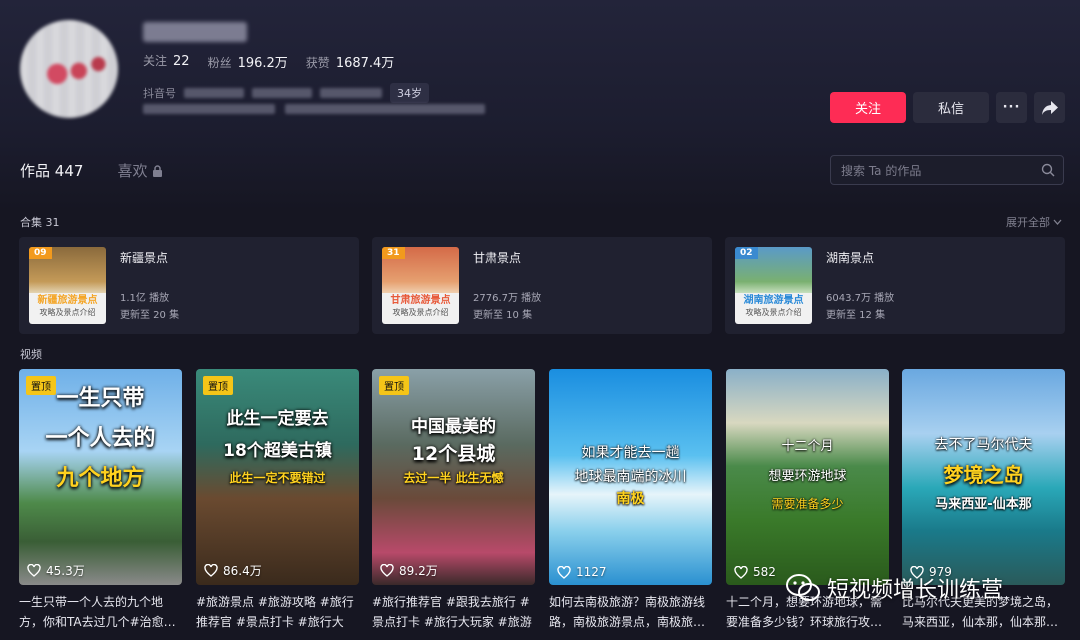 The height and width of the screenshot is (640, 1080). I want to click on video-cover-text: 一生只带, so click(100, 398).